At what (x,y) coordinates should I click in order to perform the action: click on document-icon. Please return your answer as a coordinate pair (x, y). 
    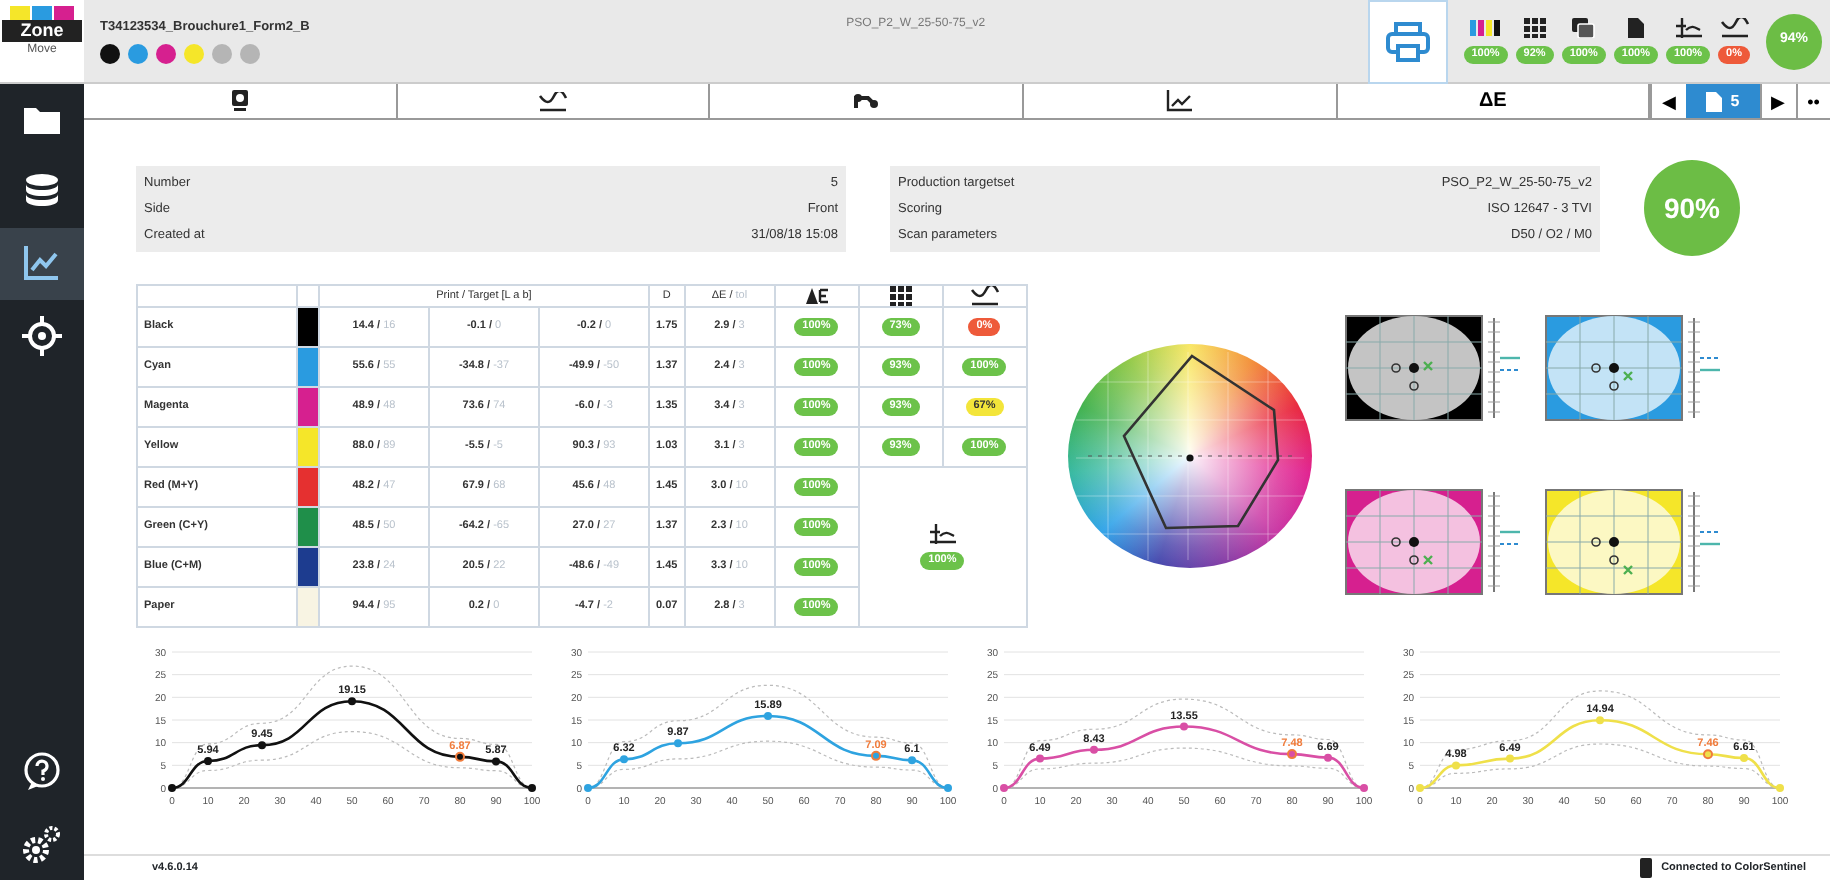
    Looking at the image, I should click on (1714, 101).